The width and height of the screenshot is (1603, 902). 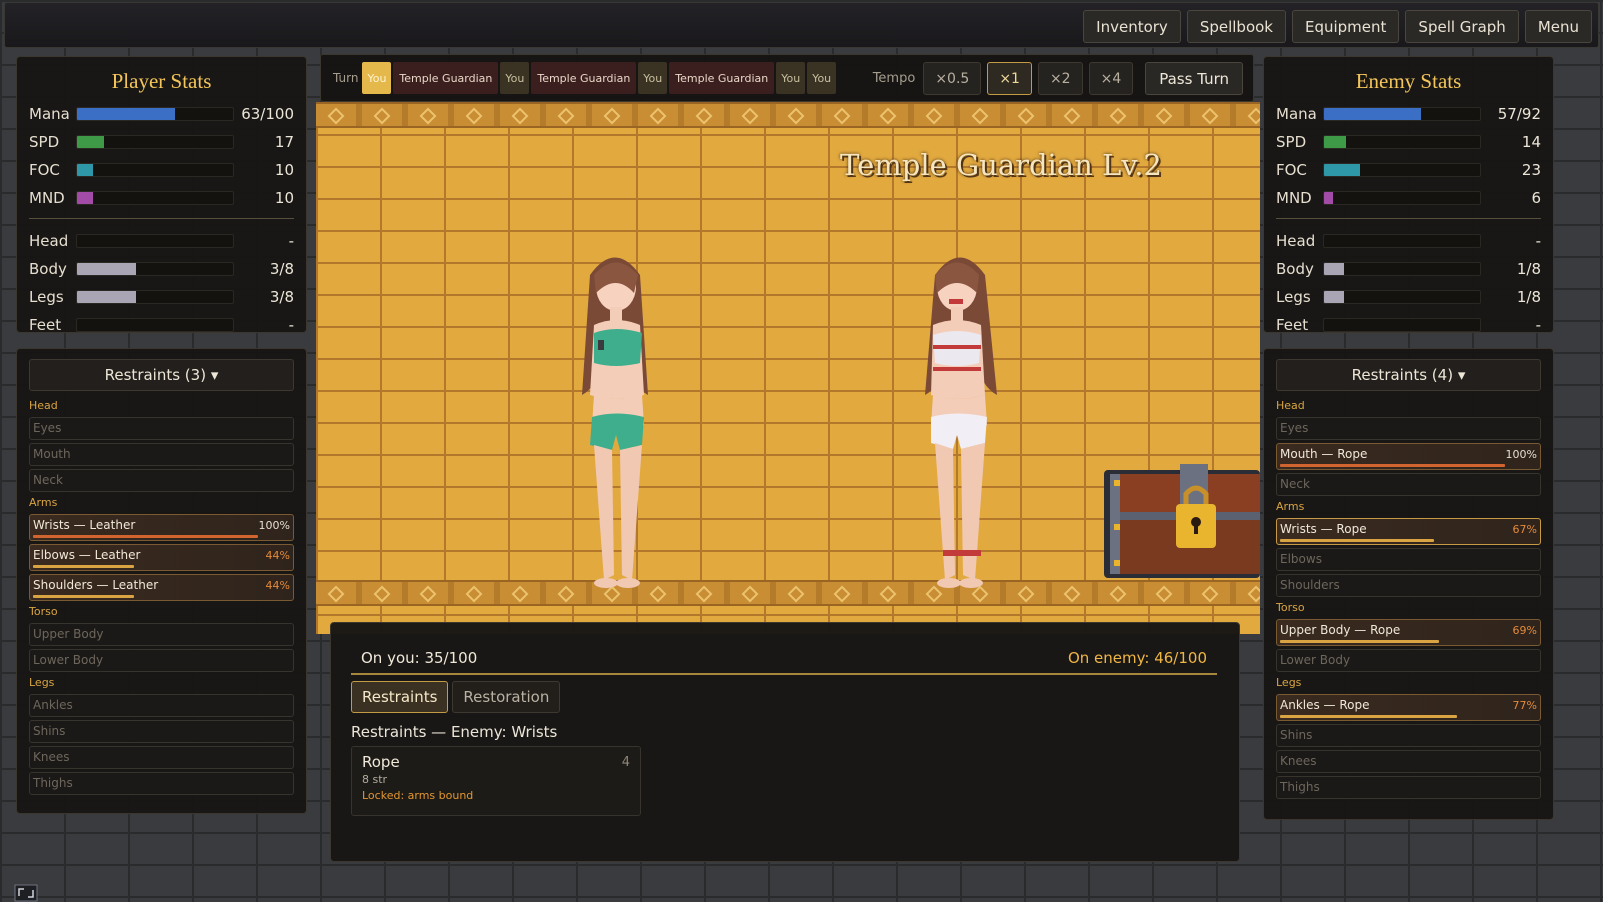 I want to click on pass-turn-button: Pass Turn, so click(x=1194, y=78).